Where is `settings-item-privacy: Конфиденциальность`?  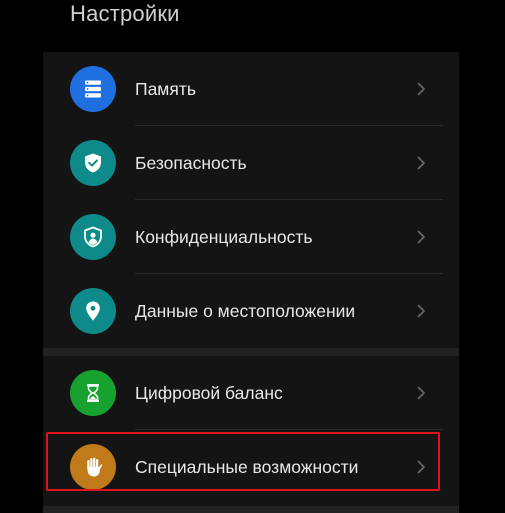 settings-item-privacy: Конфиденциальность is located at coordinates (251, 237).